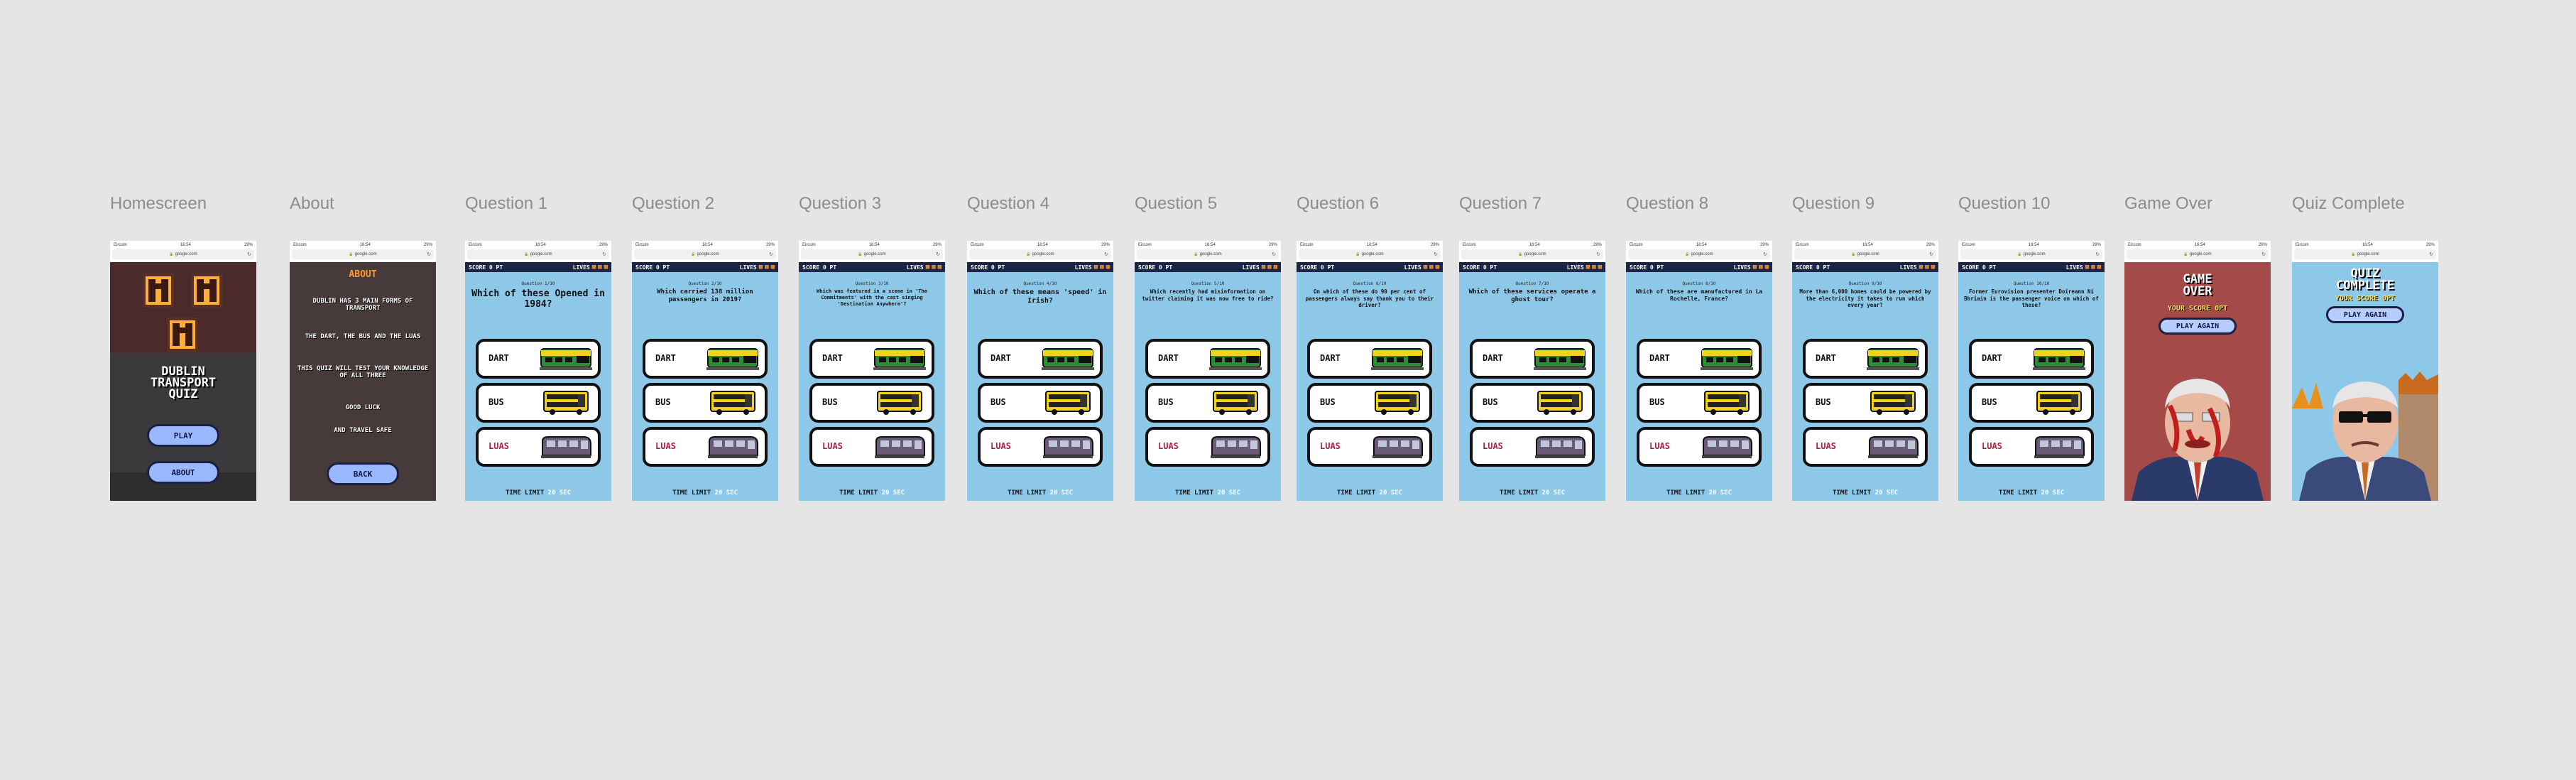  I want to click on about-button: ABOUT, so click(183, 473).